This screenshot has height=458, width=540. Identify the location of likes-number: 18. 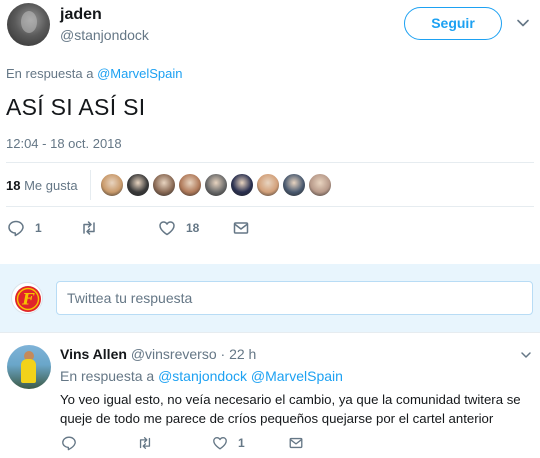
(13, 185).